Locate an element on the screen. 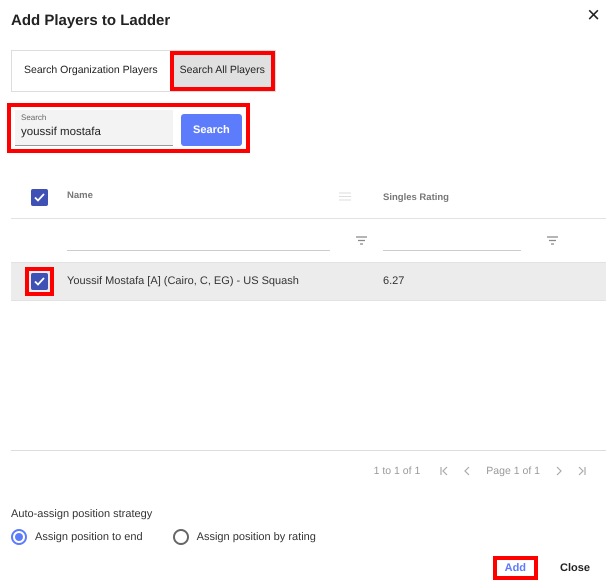  radio-label: Assign position to end is located at coordinates (89, 537).